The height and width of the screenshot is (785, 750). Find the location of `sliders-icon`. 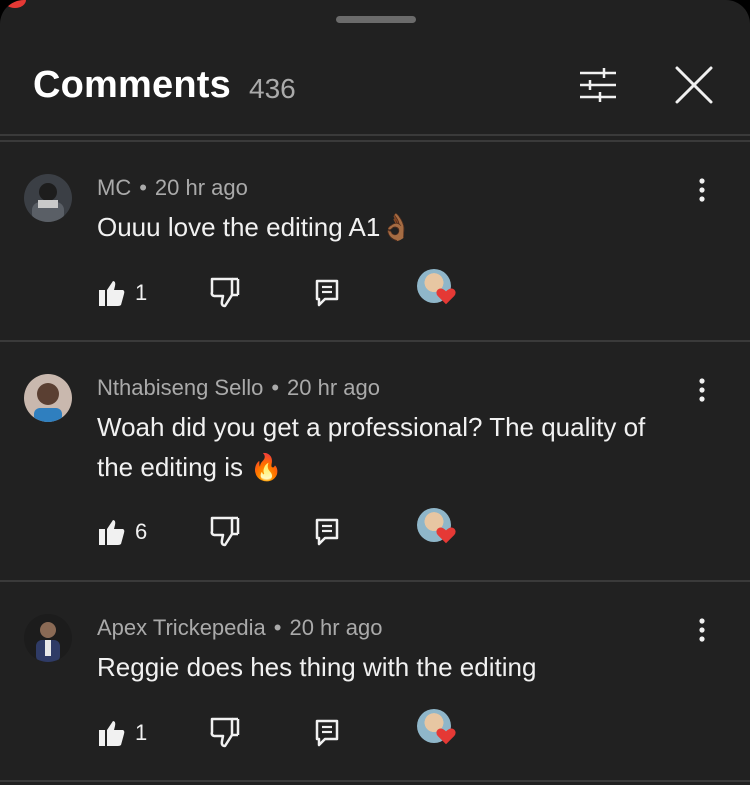

sliders-icon is located at coordinates (598, 85).